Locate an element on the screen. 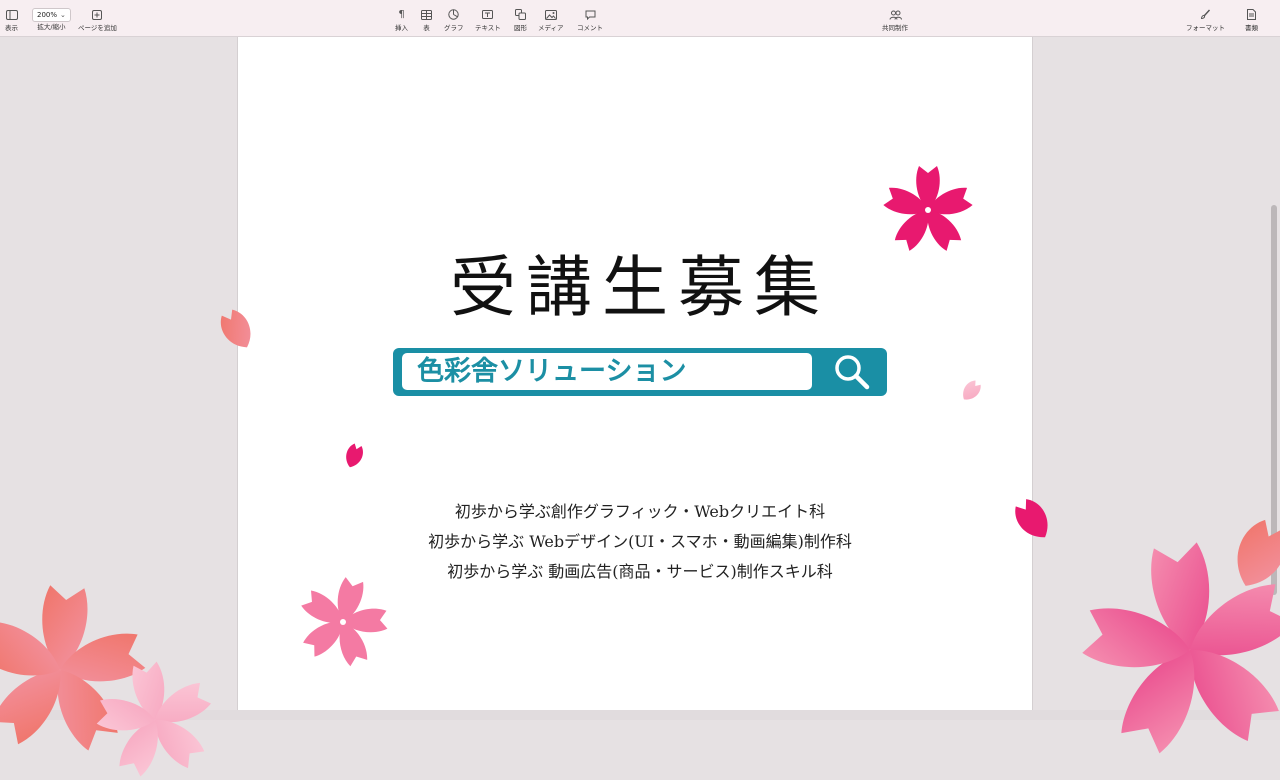 This screenshot has height=780, width=1280. search-bar-graphic: 色彩舎ソリューション is located at coordinates (640, 372).